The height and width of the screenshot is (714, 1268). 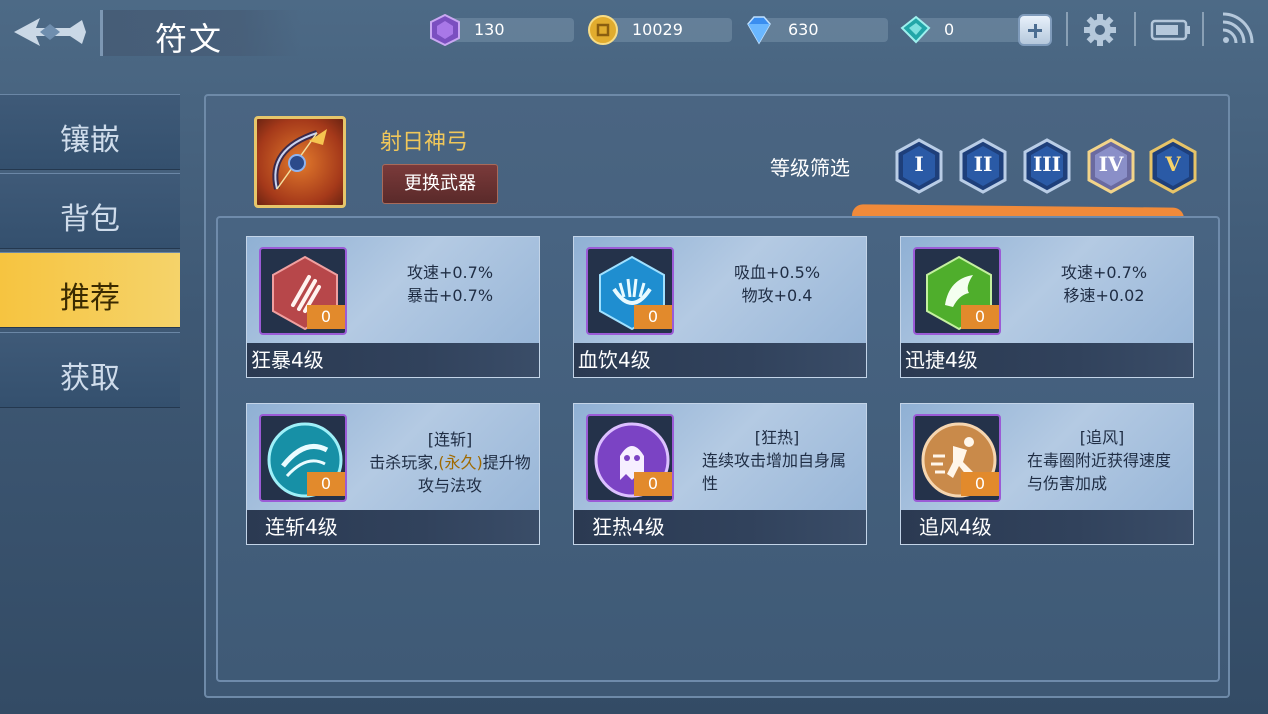 What do you see at coordinates (1100, 30) in the screenshot?
I see `gear-icon` at bounding box center [1100, 30].